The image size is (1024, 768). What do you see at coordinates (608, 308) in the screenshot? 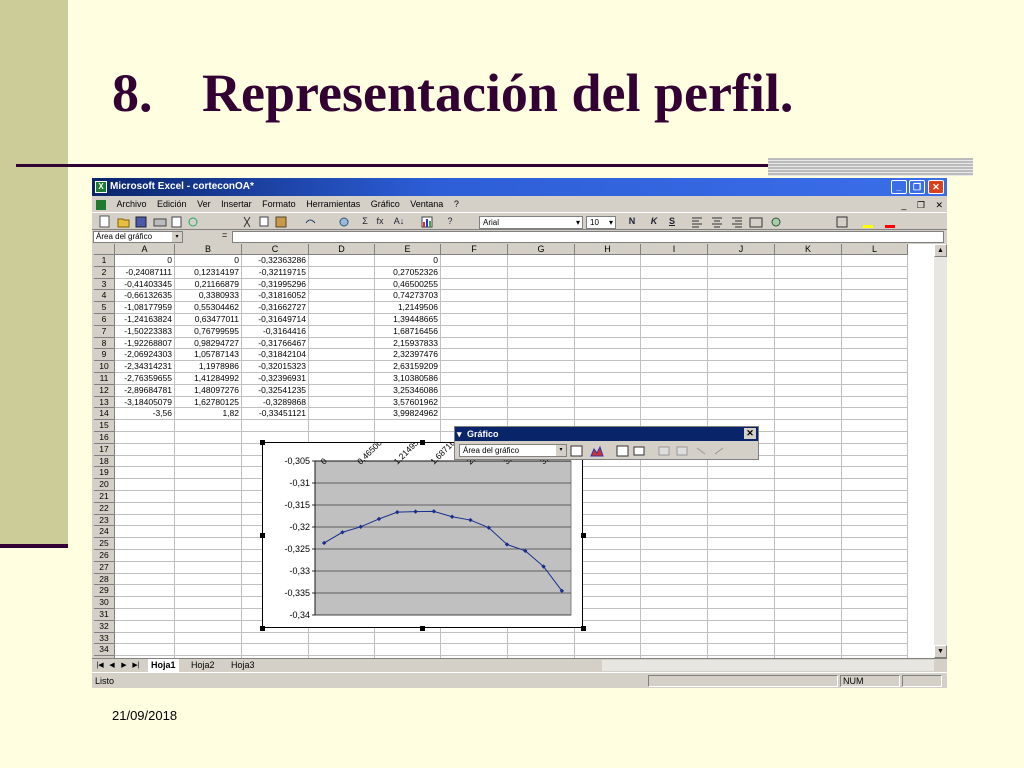
I see `cell-h5` at bounding box center [608, 308].